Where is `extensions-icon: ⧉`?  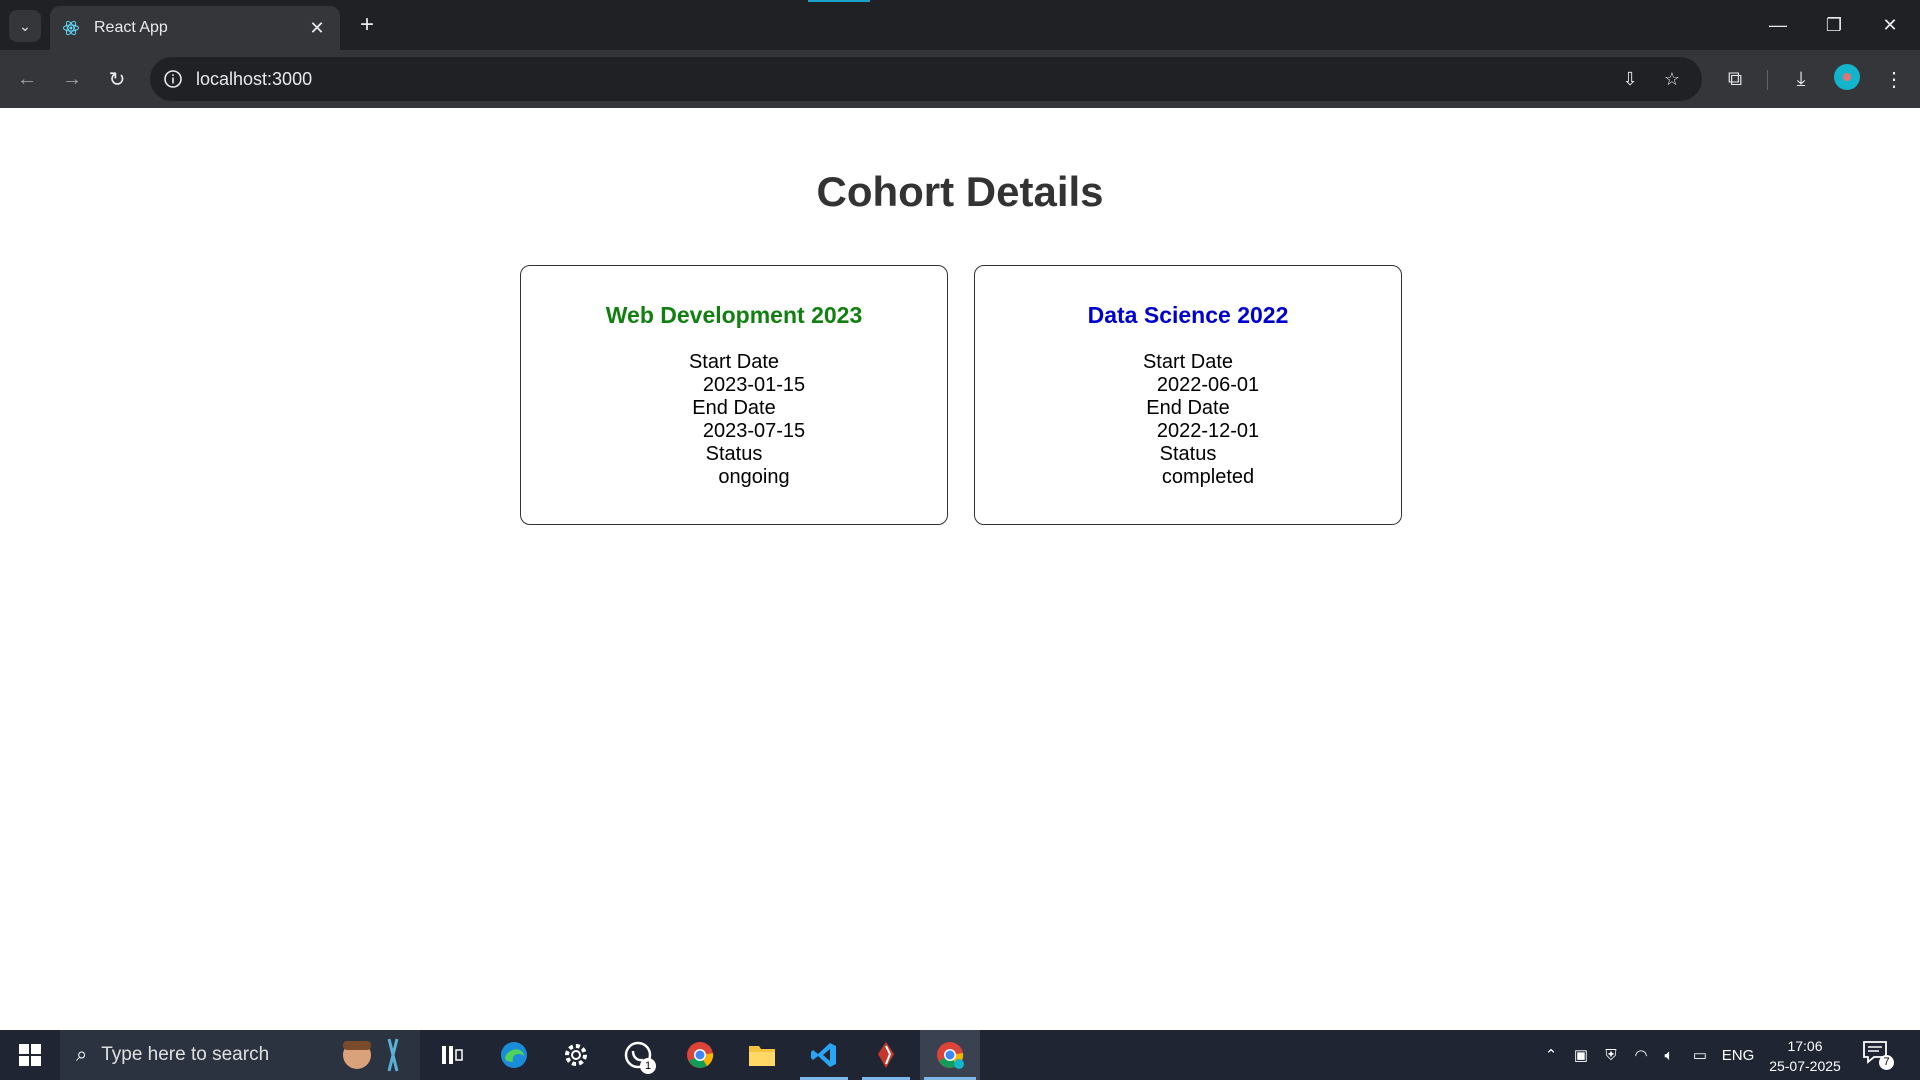
extensions-icon: ⧉ is located at coordinates (1735, 79).